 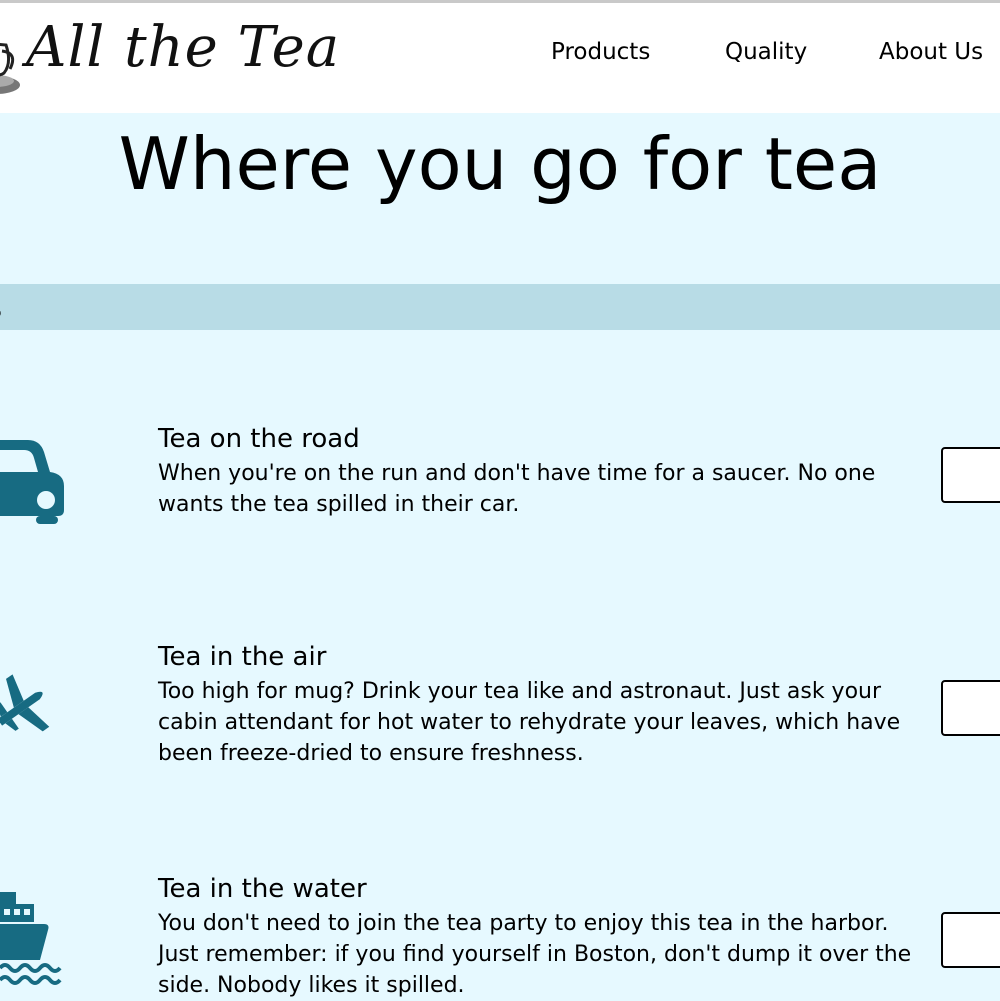 I want to click on hero-title: Where you go for tea, so click(x=500, y=164).